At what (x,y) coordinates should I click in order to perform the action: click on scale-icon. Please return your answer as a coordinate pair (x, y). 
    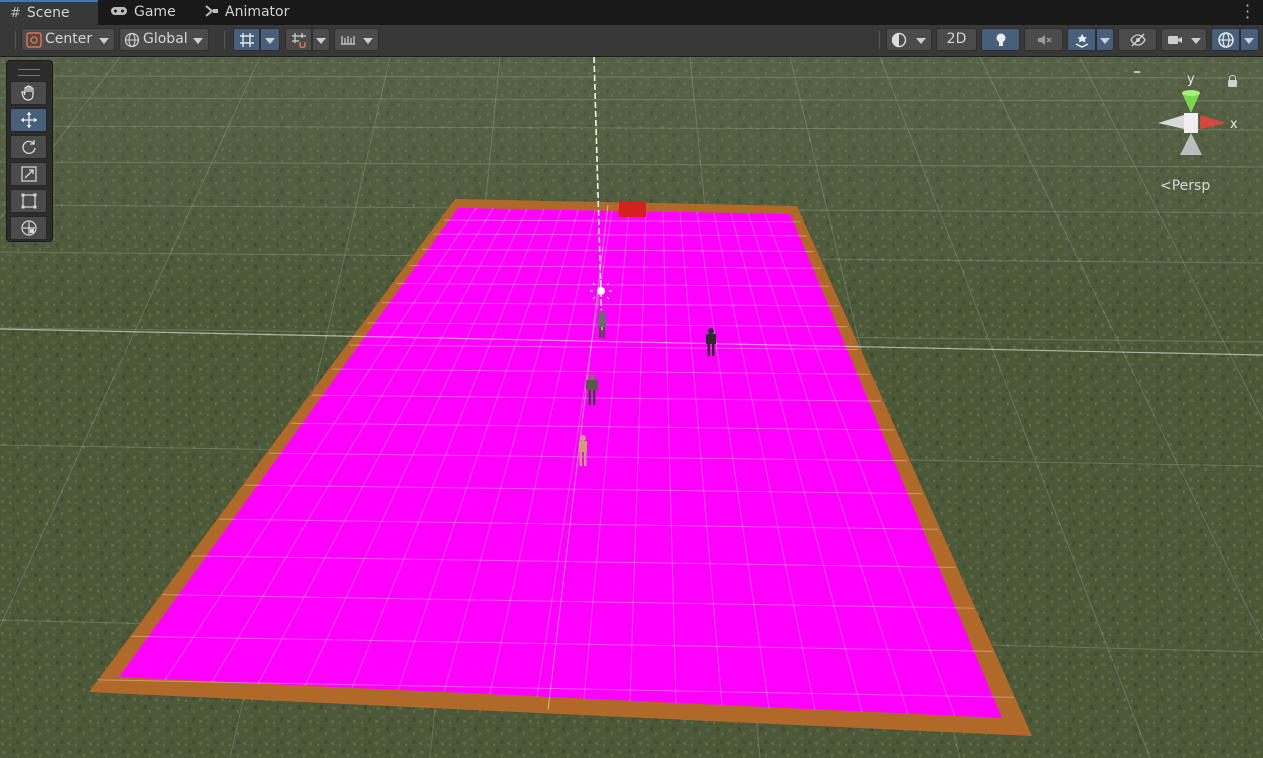
    Looking at the image, I should click on (28, 174).